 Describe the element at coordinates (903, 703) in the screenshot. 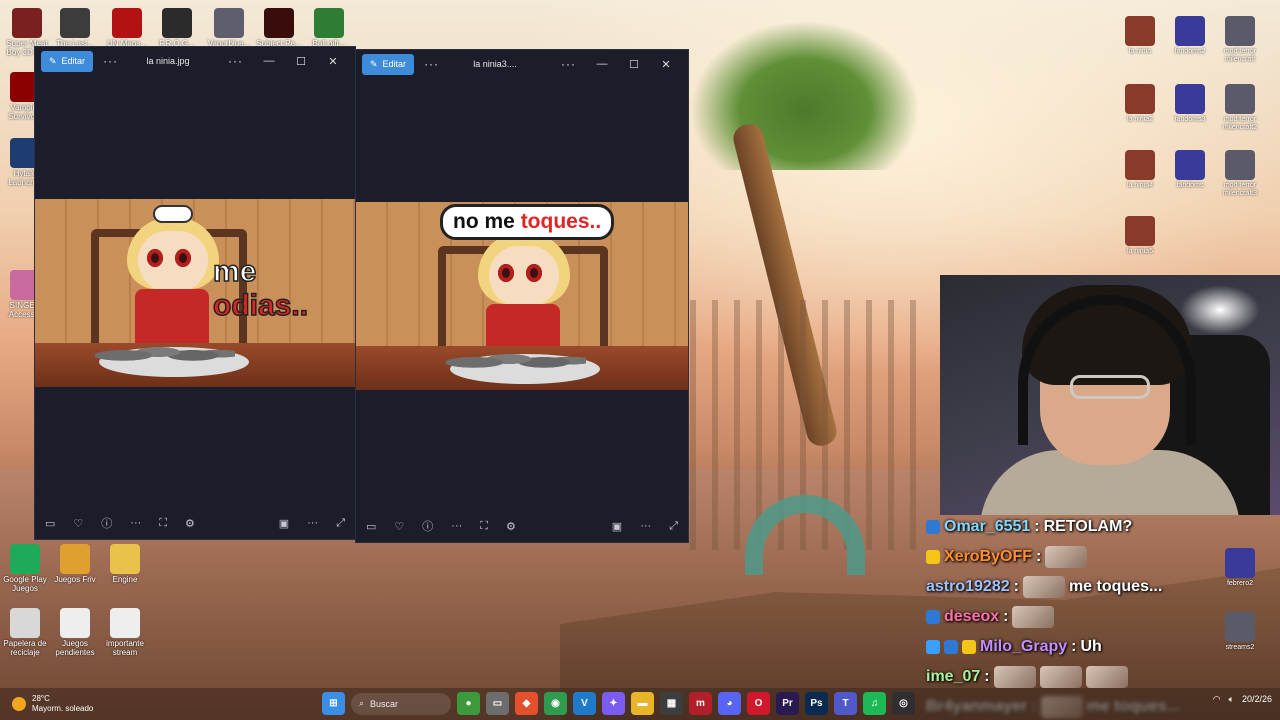

I see `obs-icon: ◎` at that location.